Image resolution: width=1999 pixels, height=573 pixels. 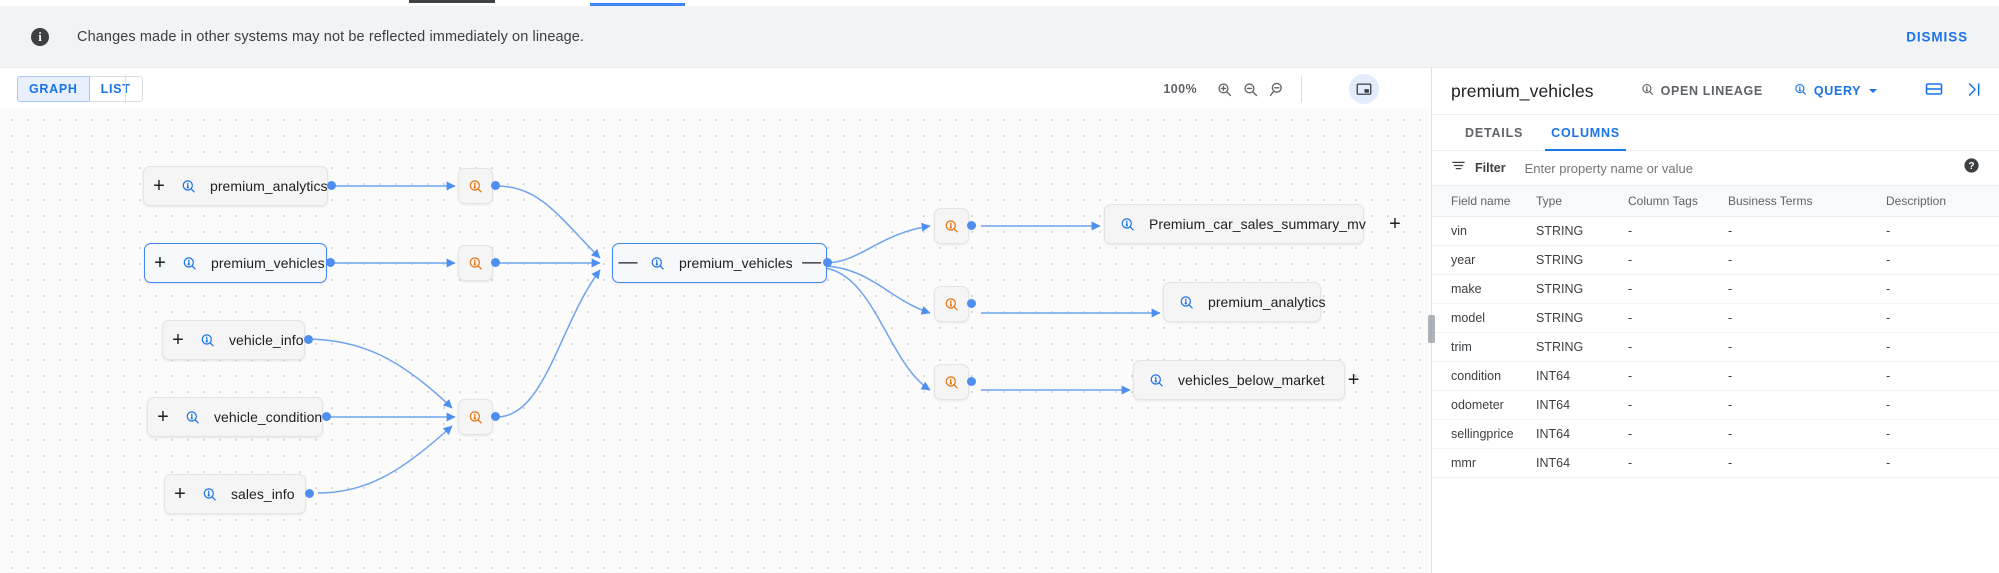 I want to click on tab-details: DETAILS, so click(x=1494, y=133).